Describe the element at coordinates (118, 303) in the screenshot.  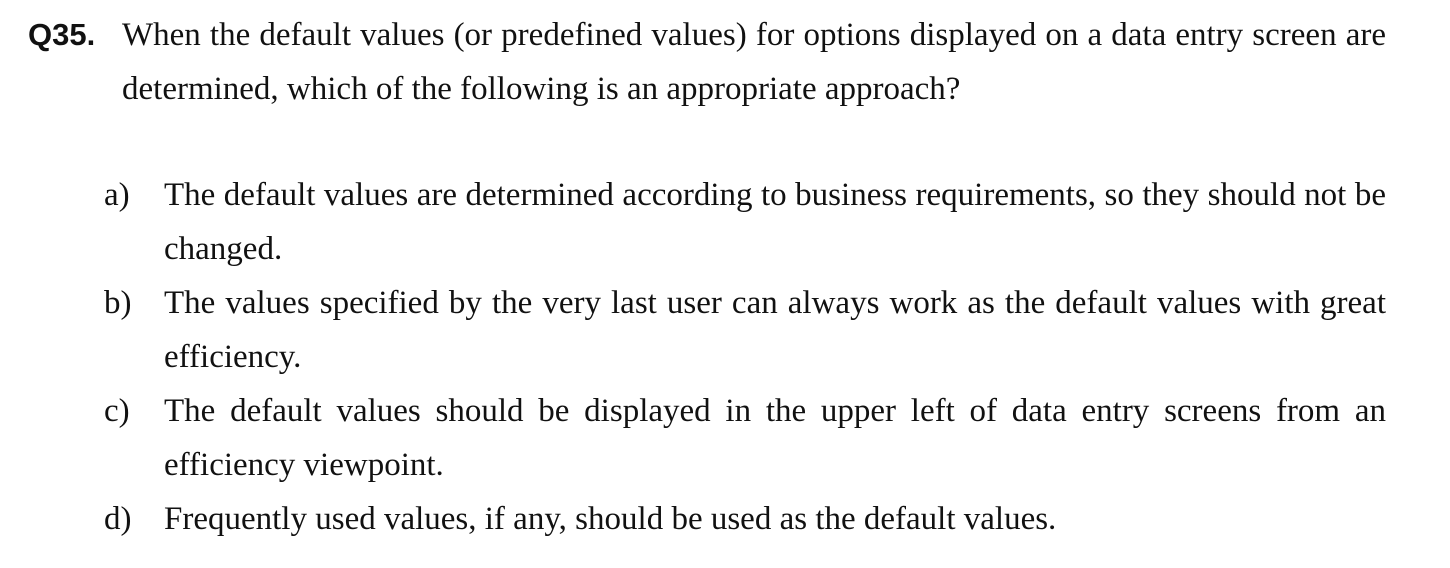
I see `choice-letter: b)` at that location.